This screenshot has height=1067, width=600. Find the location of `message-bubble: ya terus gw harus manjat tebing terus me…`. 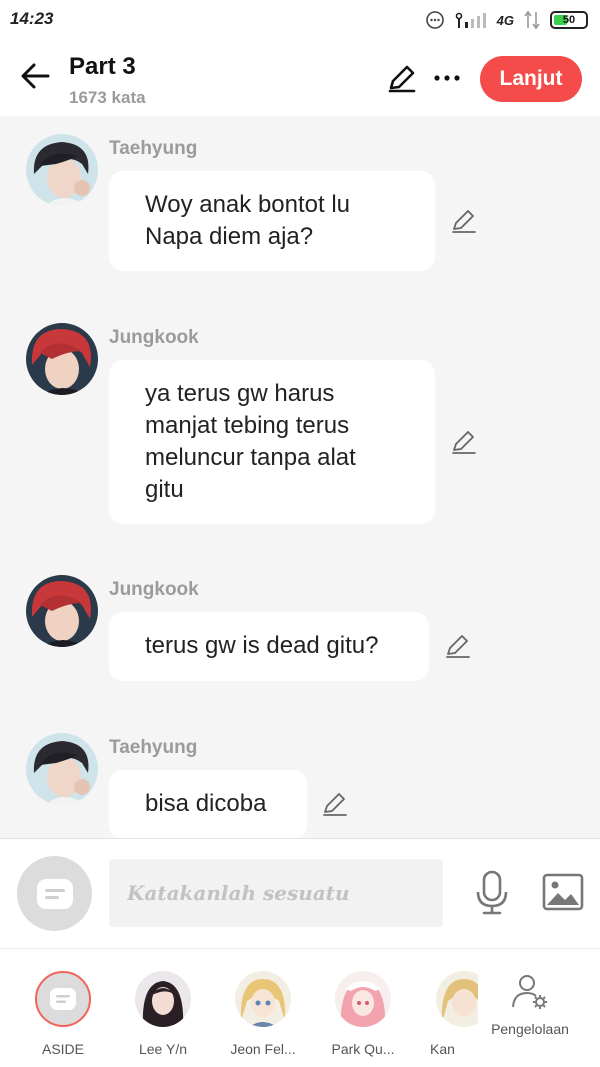

message-bubble: ya terus gw harus manjat tebing terus me… is located at coordinates (272, 442).